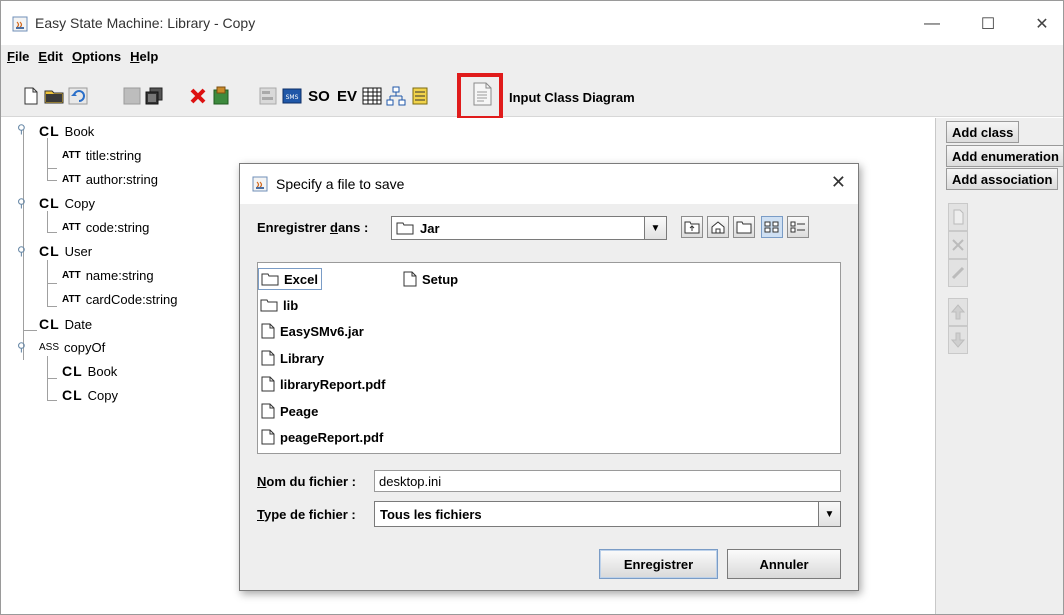  Describe the element at coordinates (333, 384) in the screenshot. I see `file-name: libraryReport.pdf` at that location.